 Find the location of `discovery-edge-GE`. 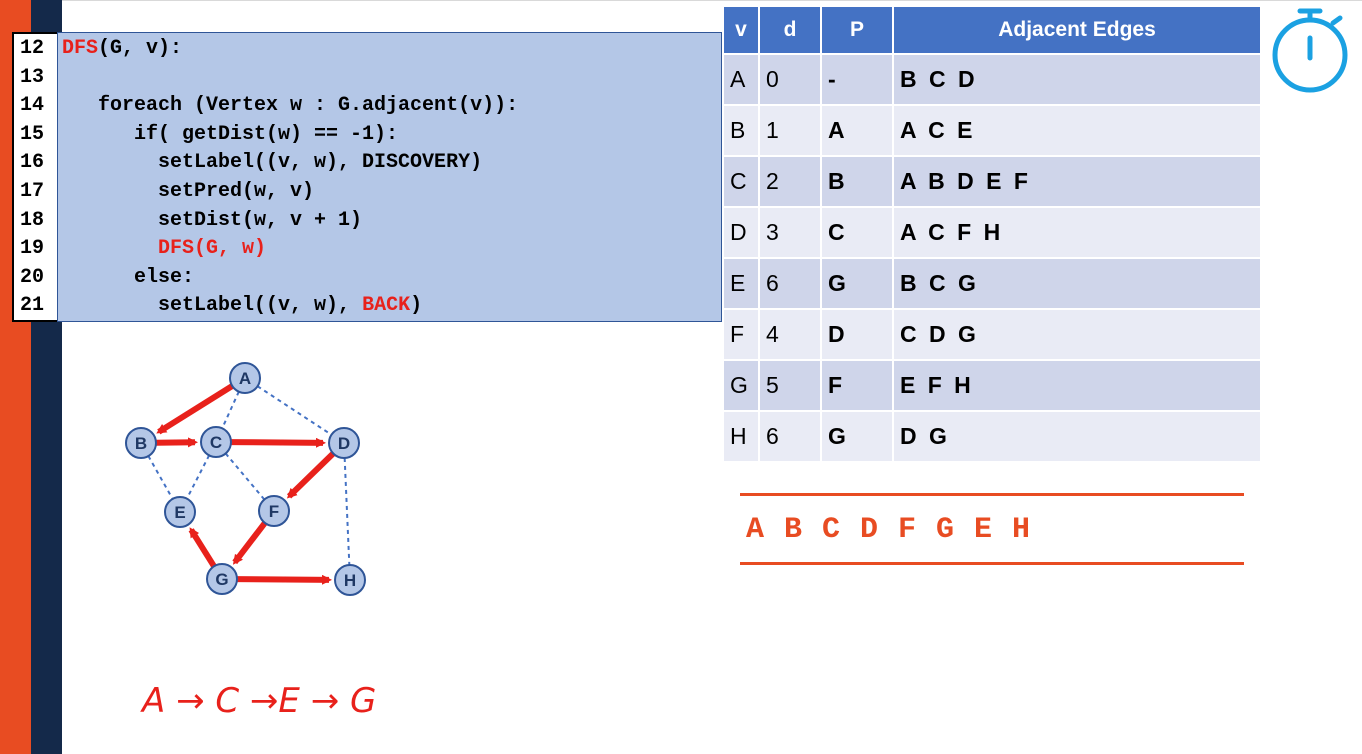

discovery-edge-GE is located at coordinates (202, 547).